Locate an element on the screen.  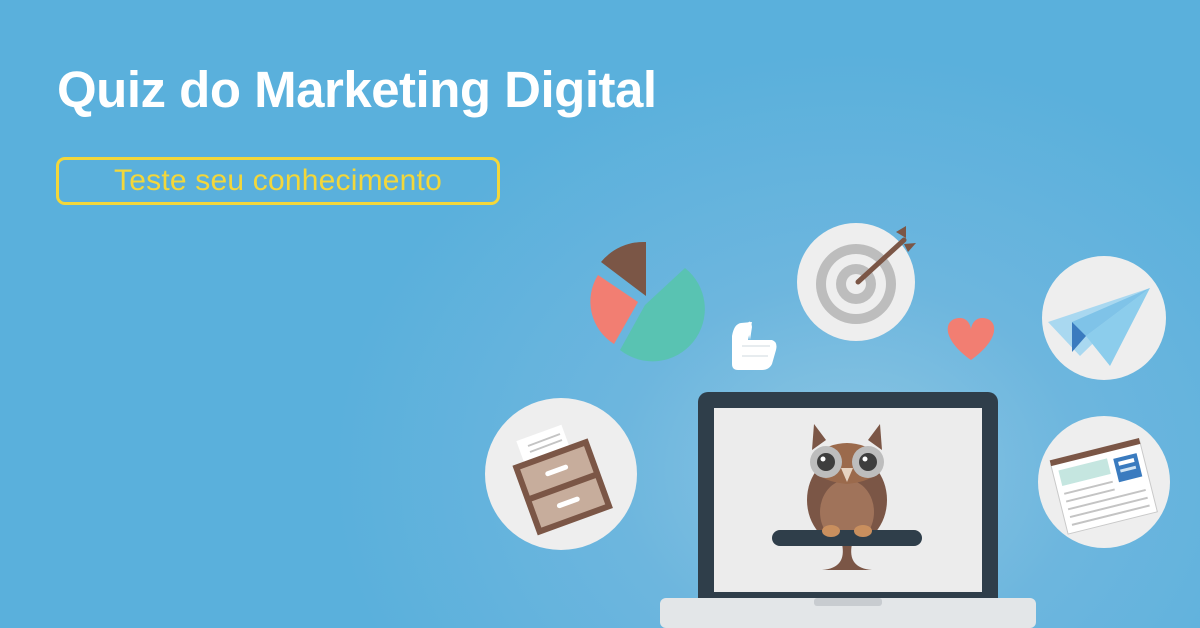
paper-plane-icon is located at coordinates (1104, 318).